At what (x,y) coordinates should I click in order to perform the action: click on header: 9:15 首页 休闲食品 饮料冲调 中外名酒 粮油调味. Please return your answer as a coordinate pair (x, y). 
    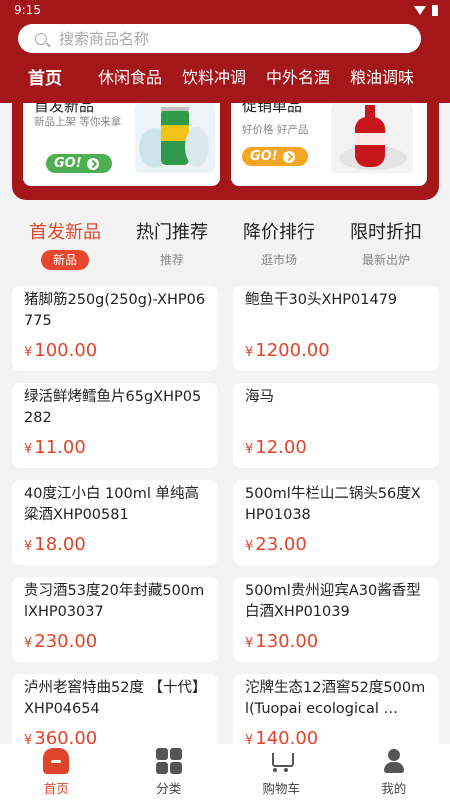
    Looking at the image, I should click on (225, 51).